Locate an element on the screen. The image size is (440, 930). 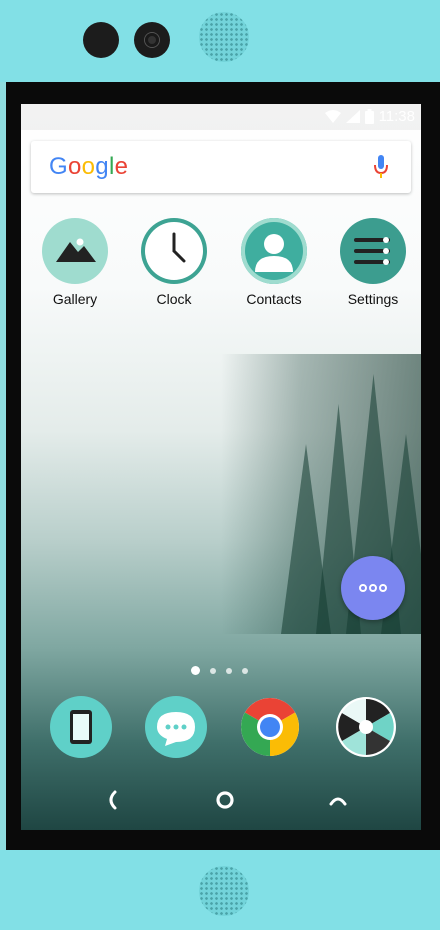
mic-icon is located at coordinates (381, 167).